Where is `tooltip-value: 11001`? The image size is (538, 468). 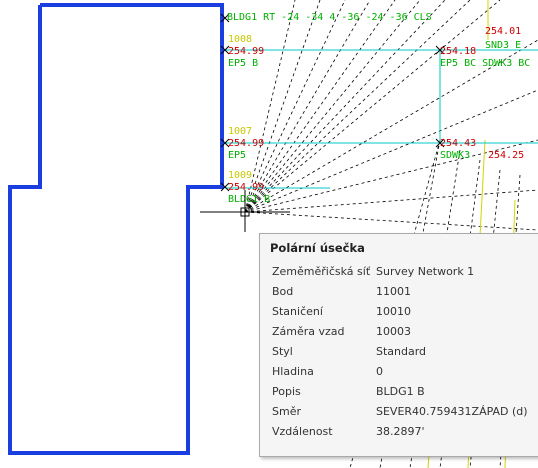 tooltip-value: 11001 is located at coordinates (393, 291).